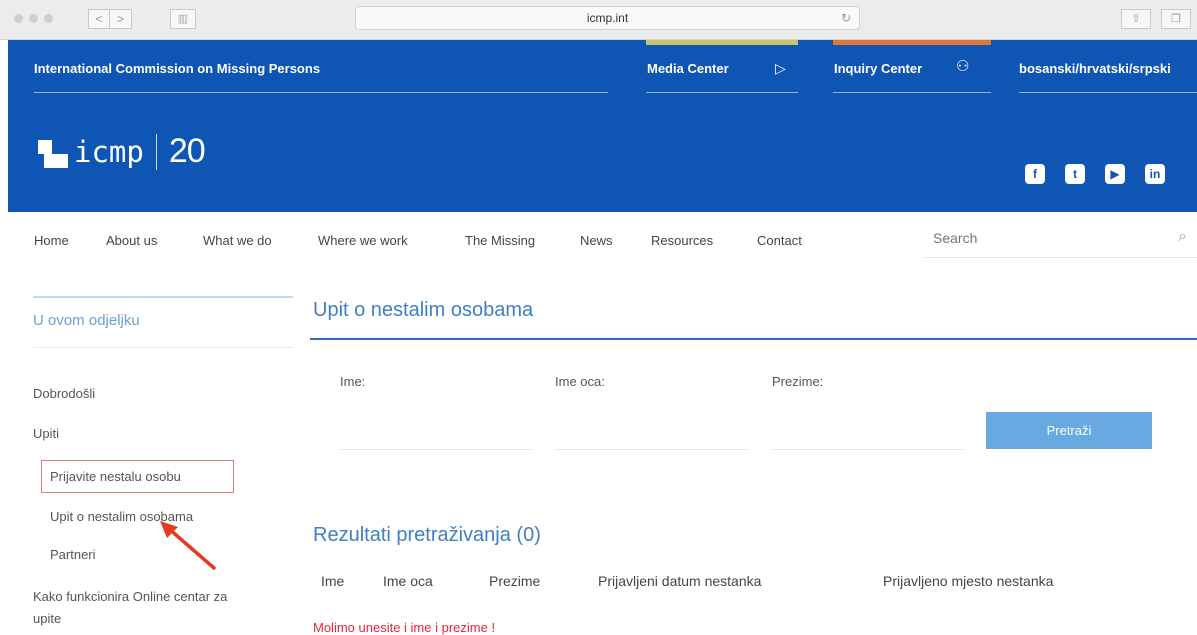 This screenshot has height=635, width=1197. Describe the element at coordinates (515, 581) in the screenshot. I see `column-last-name: Prezime` at that location.